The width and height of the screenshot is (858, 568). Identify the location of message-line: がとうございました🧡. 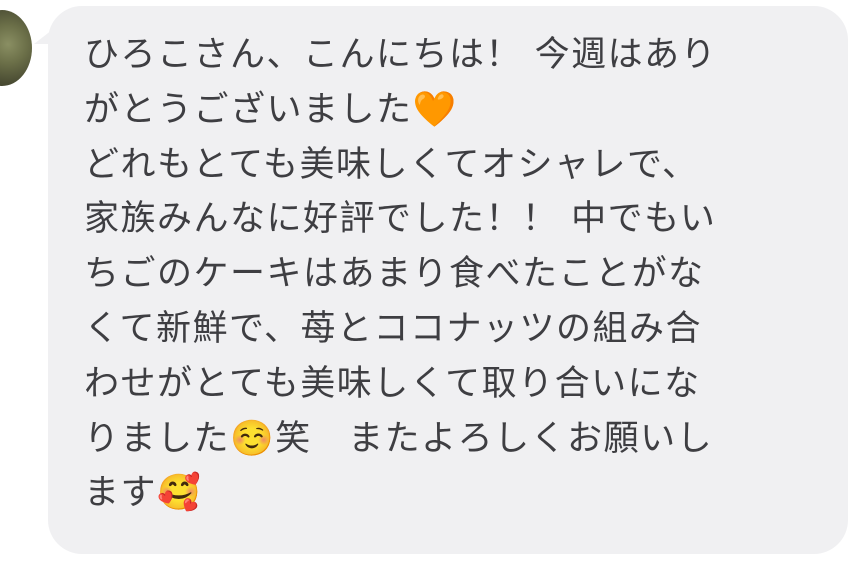
(271, 109).